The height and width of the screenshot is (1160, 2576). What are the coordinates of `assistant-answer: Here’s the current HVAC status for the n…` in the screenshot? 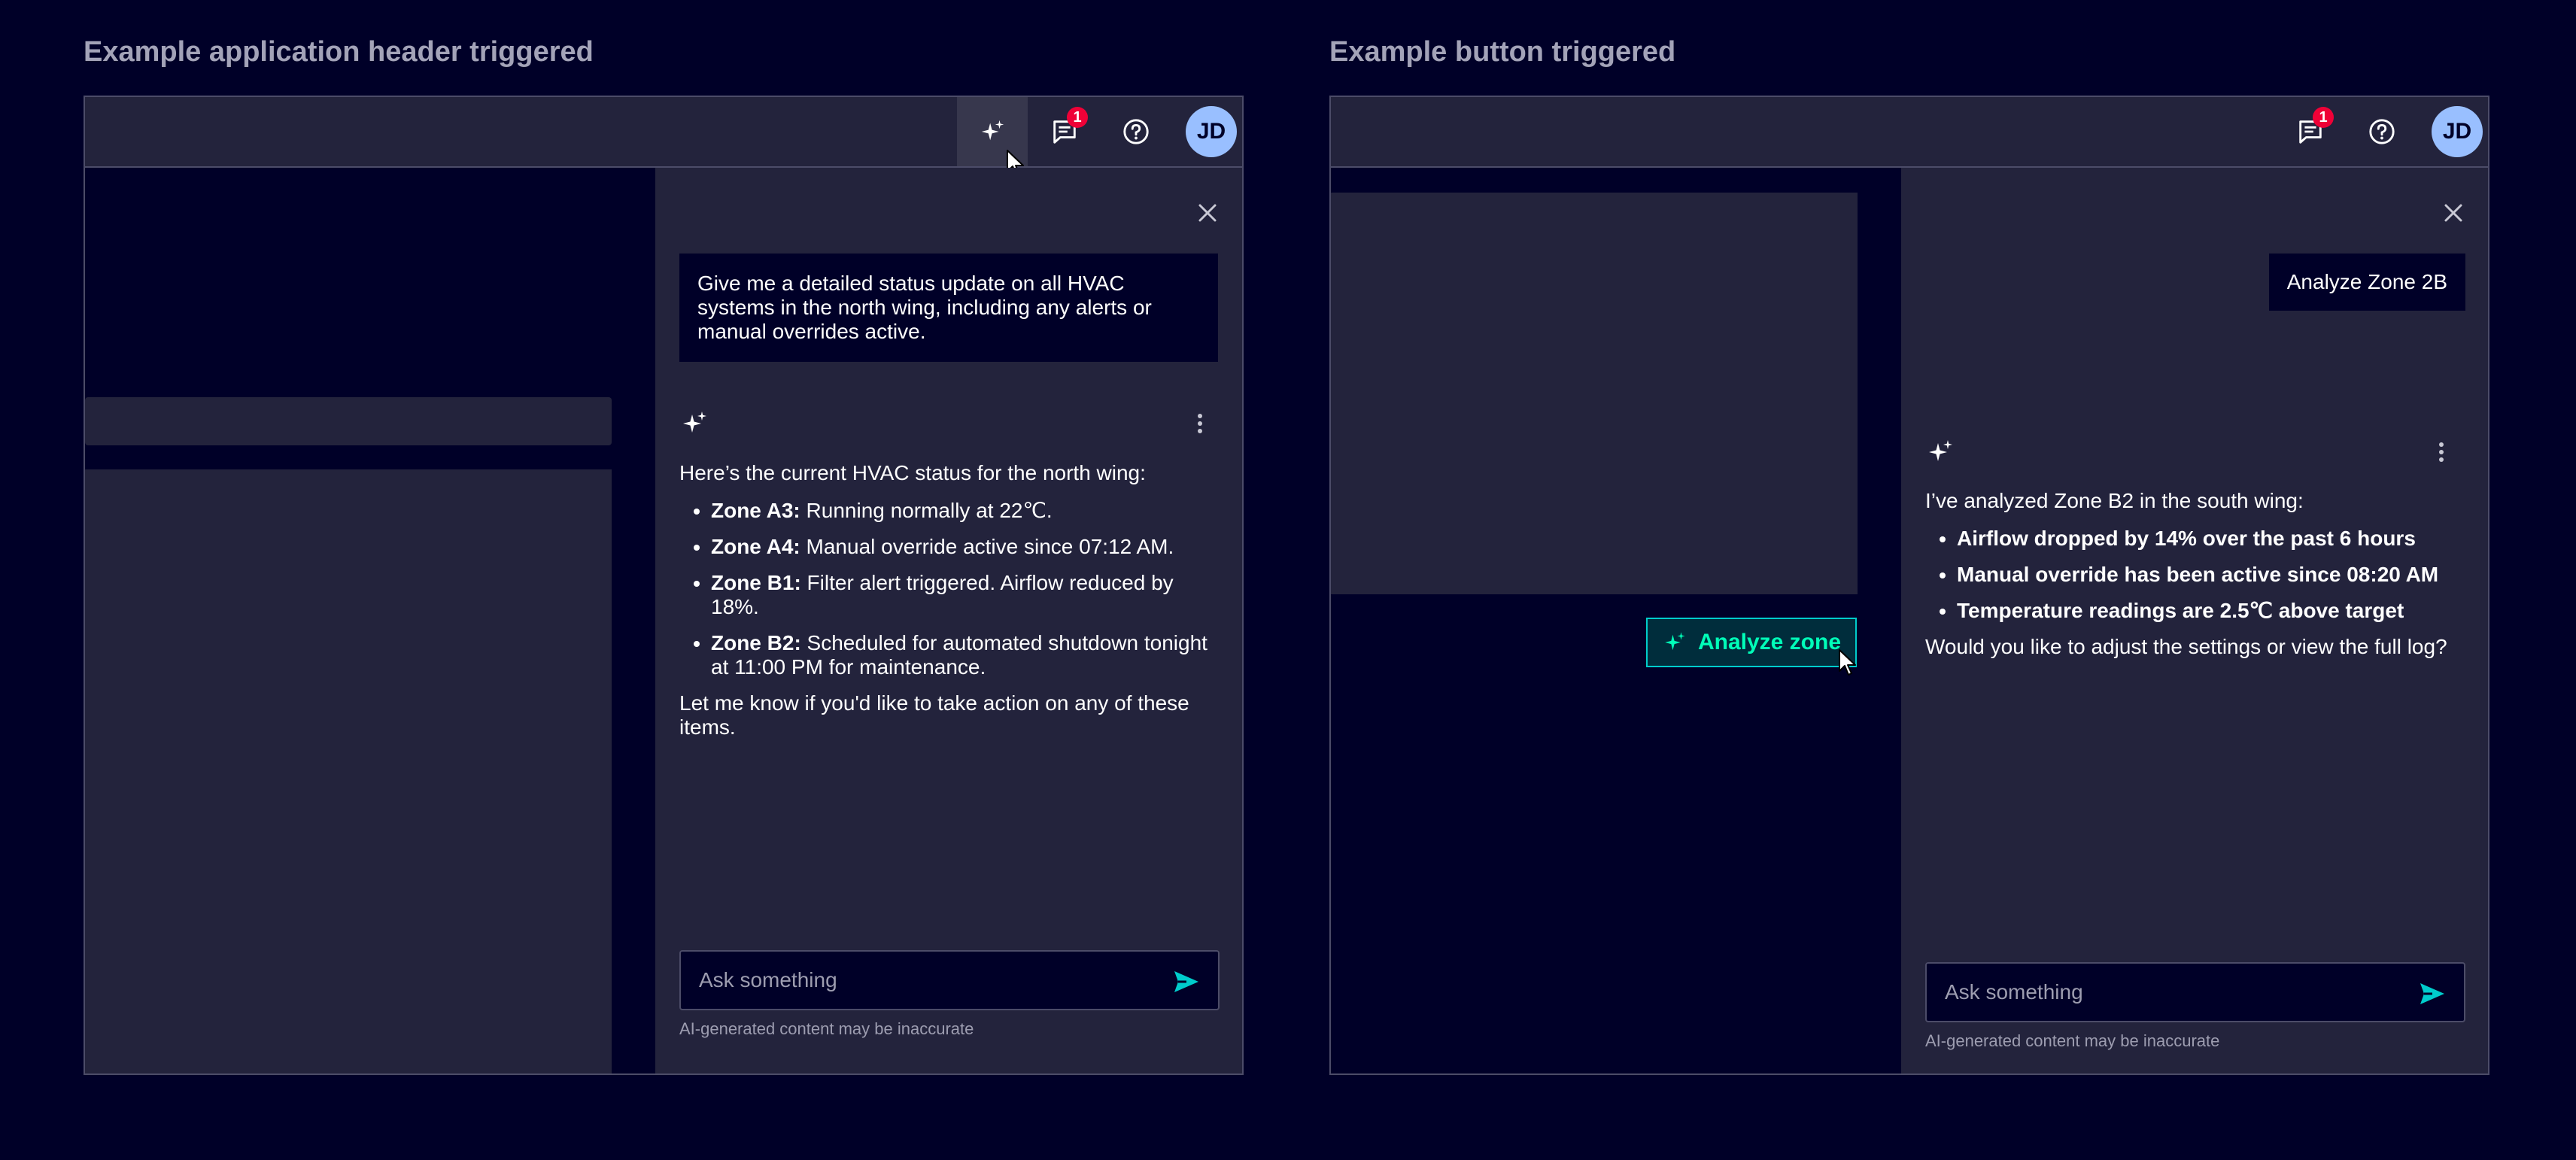 It's located at (949, 600).